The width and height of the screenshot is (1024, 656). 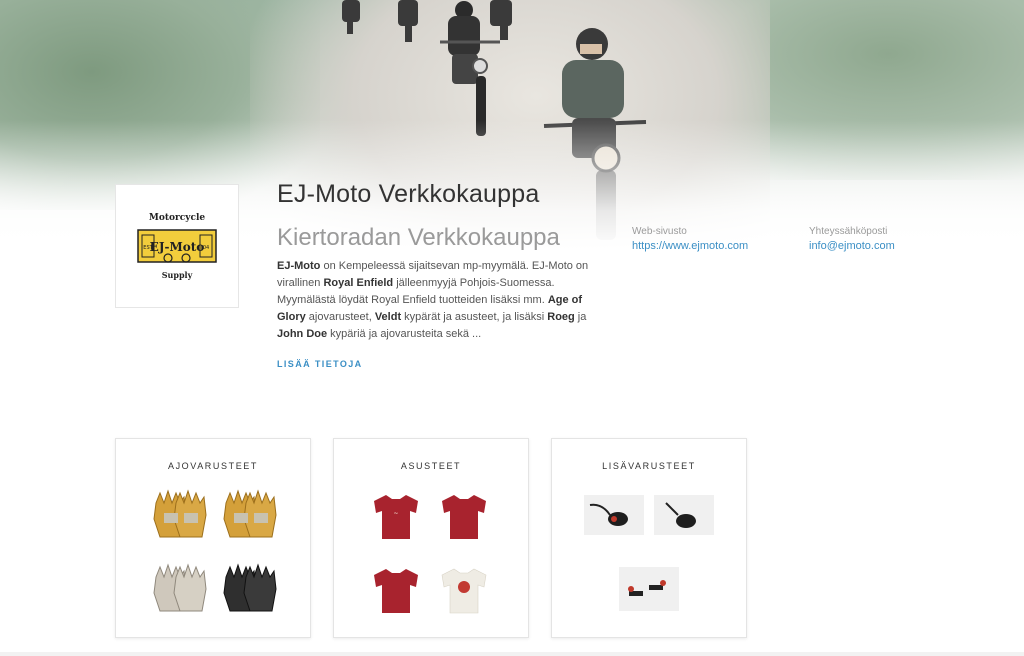 I want to click on glove-grey, so click(x=180, y=587).